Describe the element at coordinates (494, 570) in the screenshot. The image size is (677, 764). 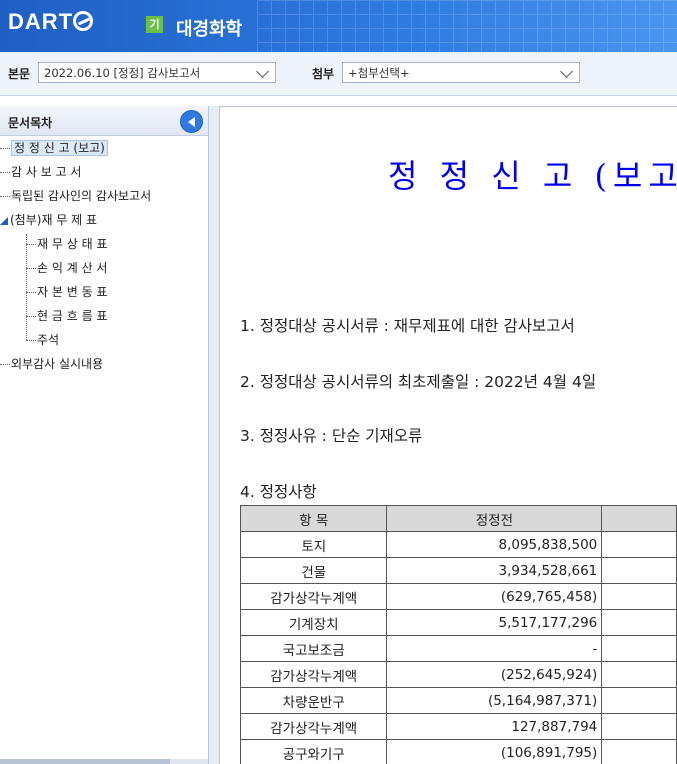
I see `row-before-value: 3,934,528,661` at that location.